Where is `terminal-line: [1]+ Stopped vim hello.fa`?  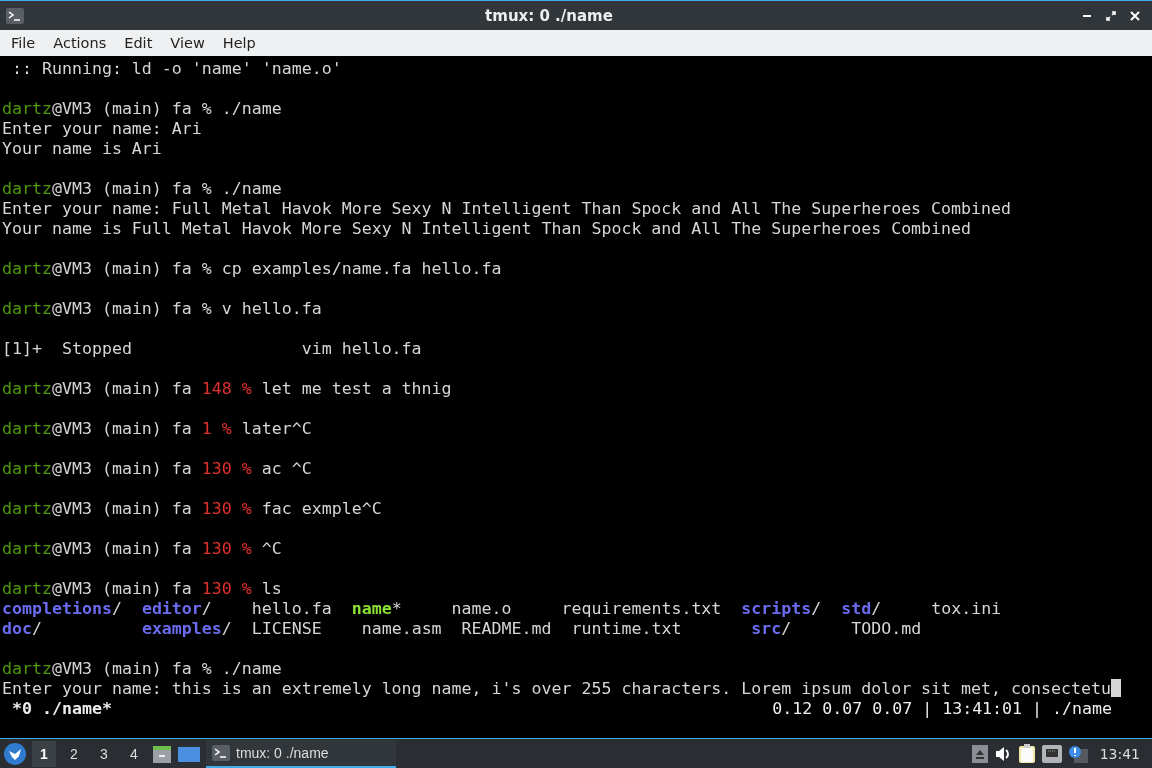 terminal-line: [1]+ Stopped vim hello.fa is located at coordinates (212, 348).